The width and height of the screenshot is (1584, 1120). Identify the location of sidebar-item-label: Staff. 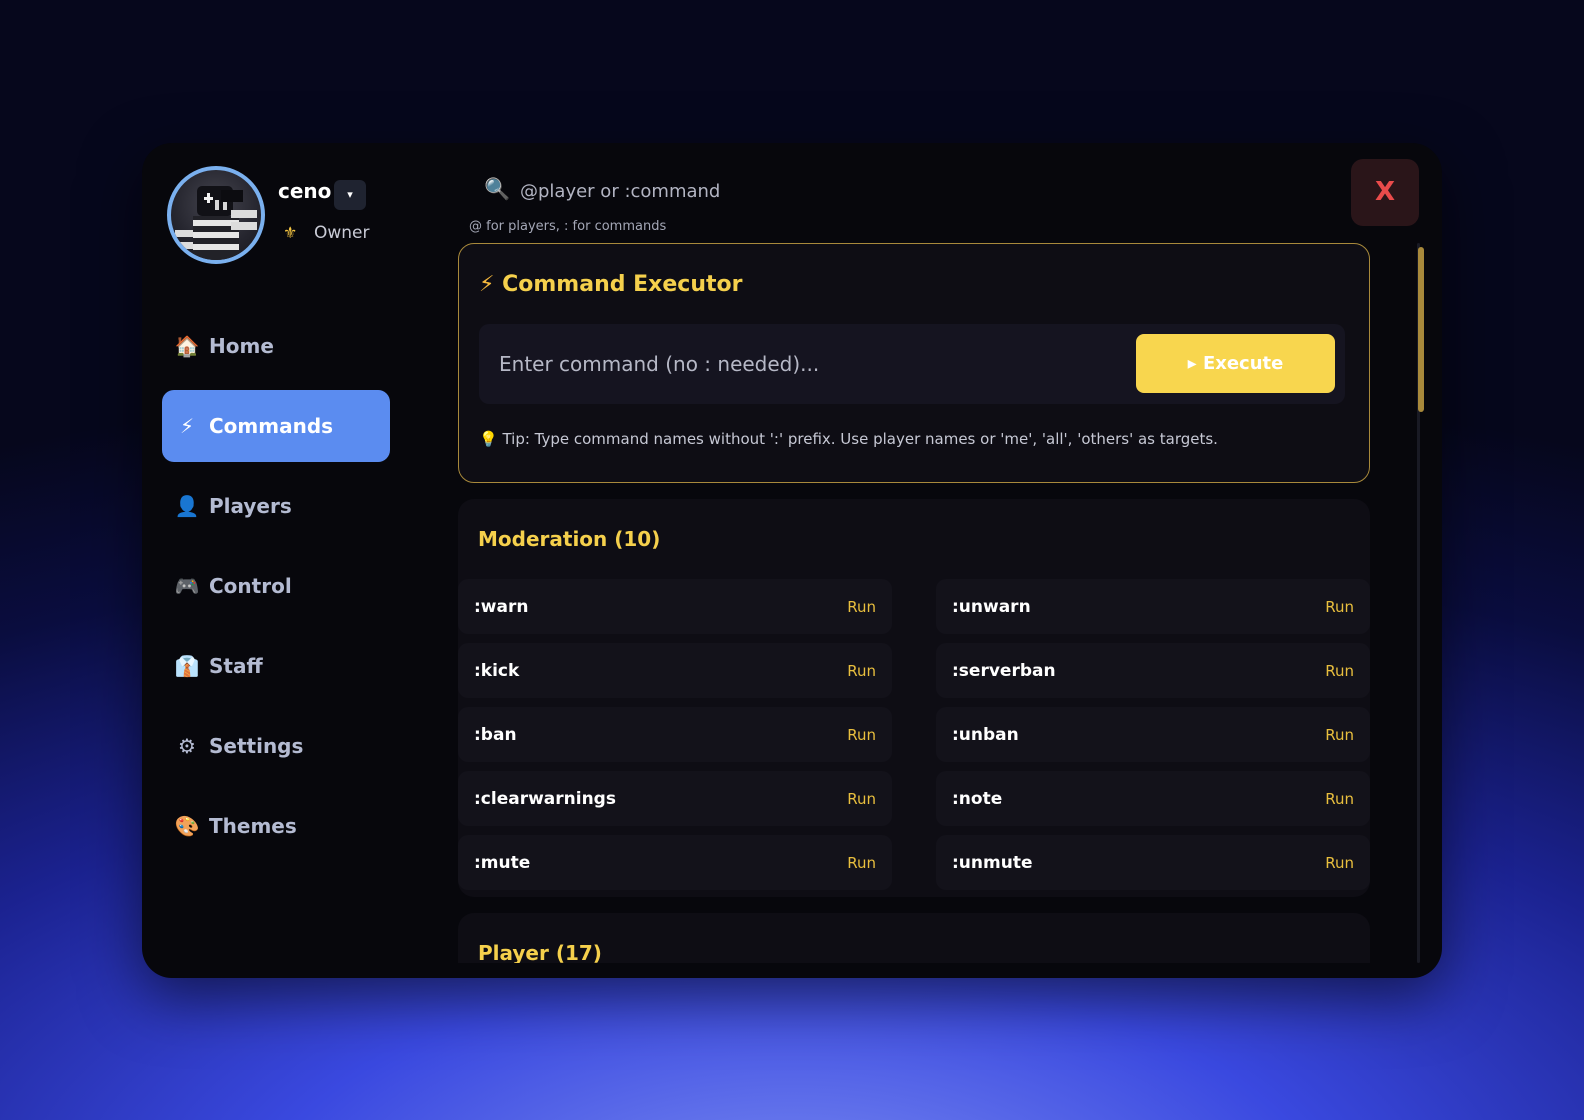
(236, 666).